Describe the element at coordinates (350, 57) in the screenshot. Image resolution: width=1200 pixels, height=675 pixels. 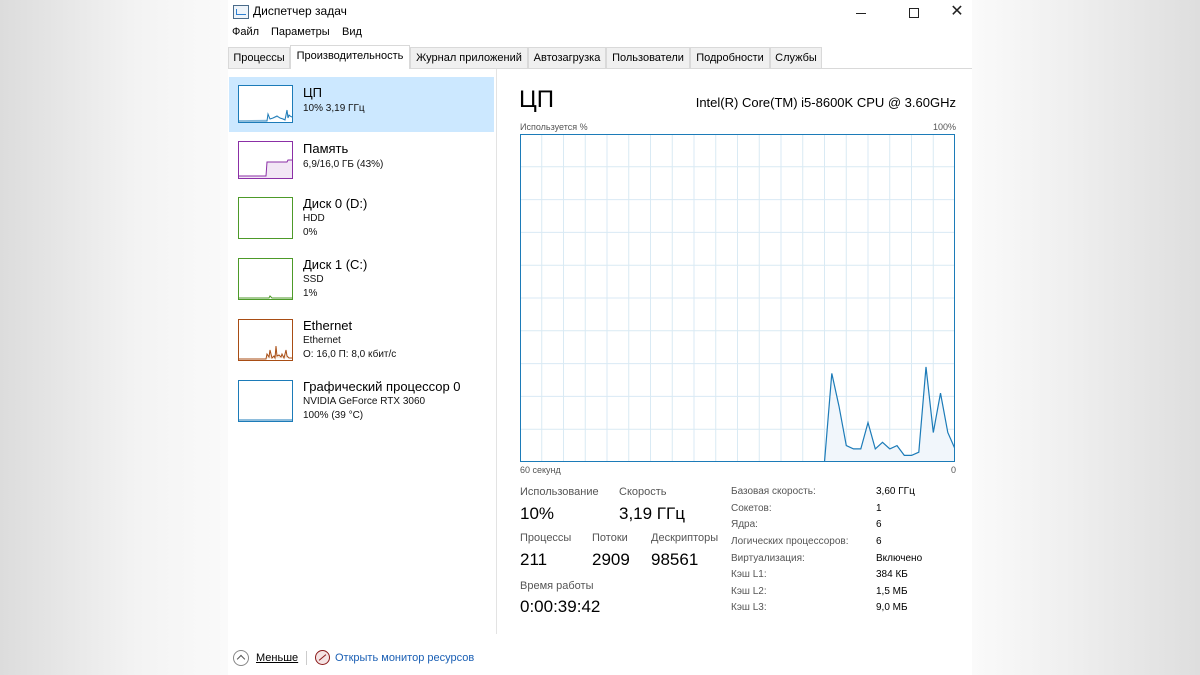
I see `tab-performance: Производительность` at that location.